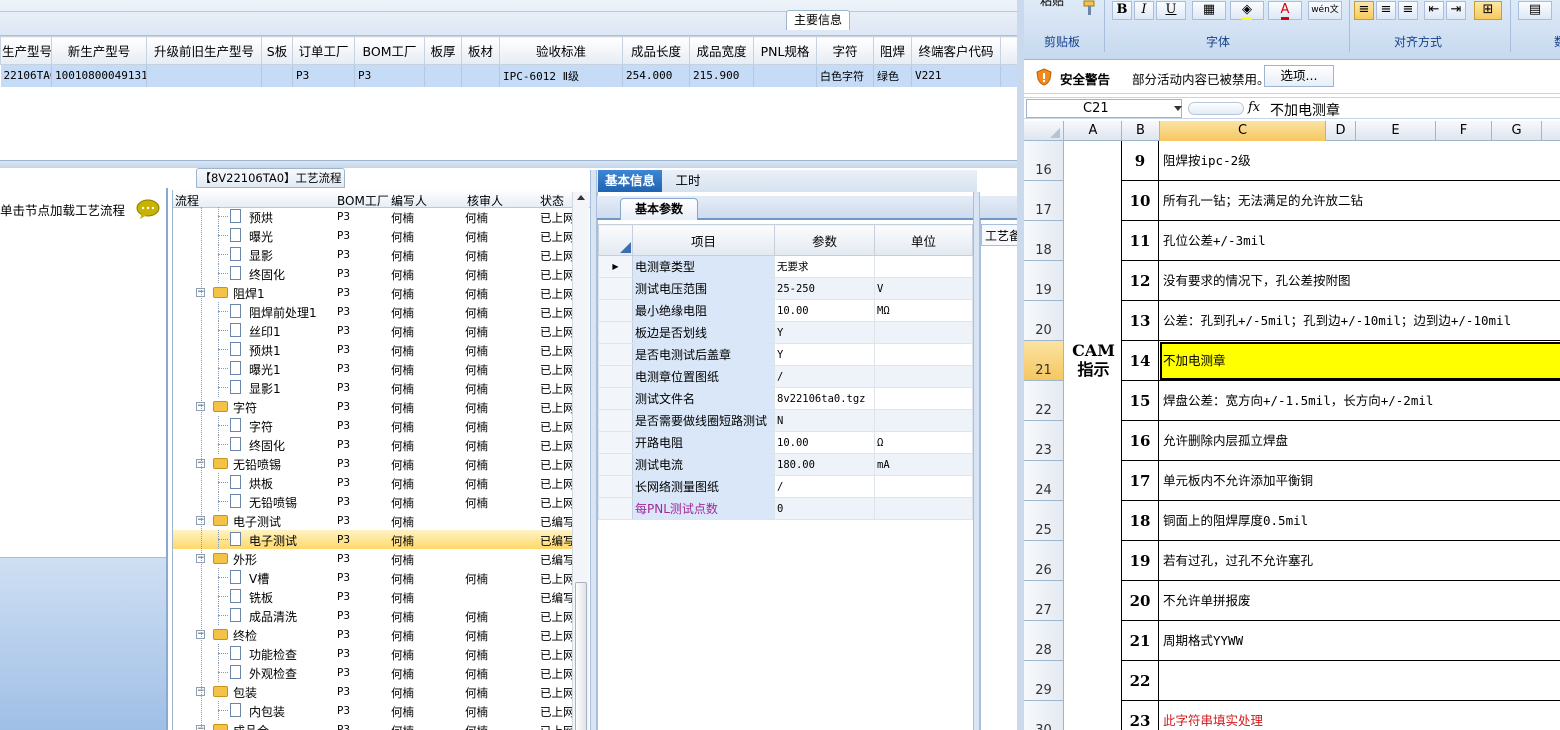 Image resolution: width=1560 pixels, height=730 pixels. I want to click on parameter-row: 测试电流 180.00 mA, so click(785, 464).